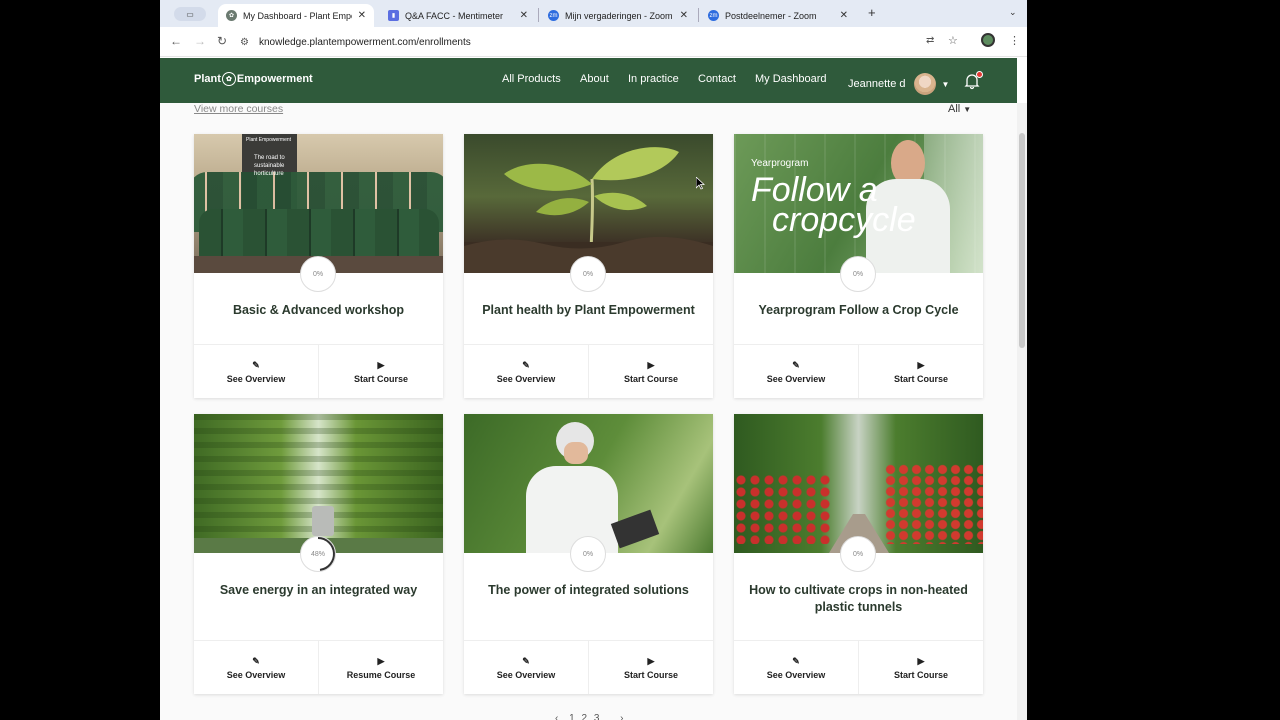  Describe the element at coordinates (979, 74) in the screenshot. I see `notification-dot` at that location.